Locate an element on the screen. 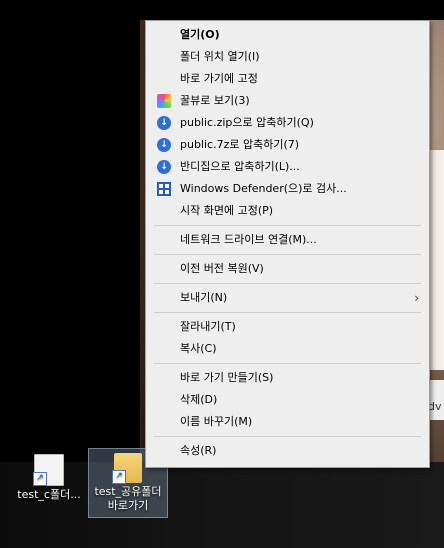 Image resolution: width=444 pixels, height=548 pixels. menu-item-label: 시작 화면에 고정(P) is located at coordinates (227, 210).